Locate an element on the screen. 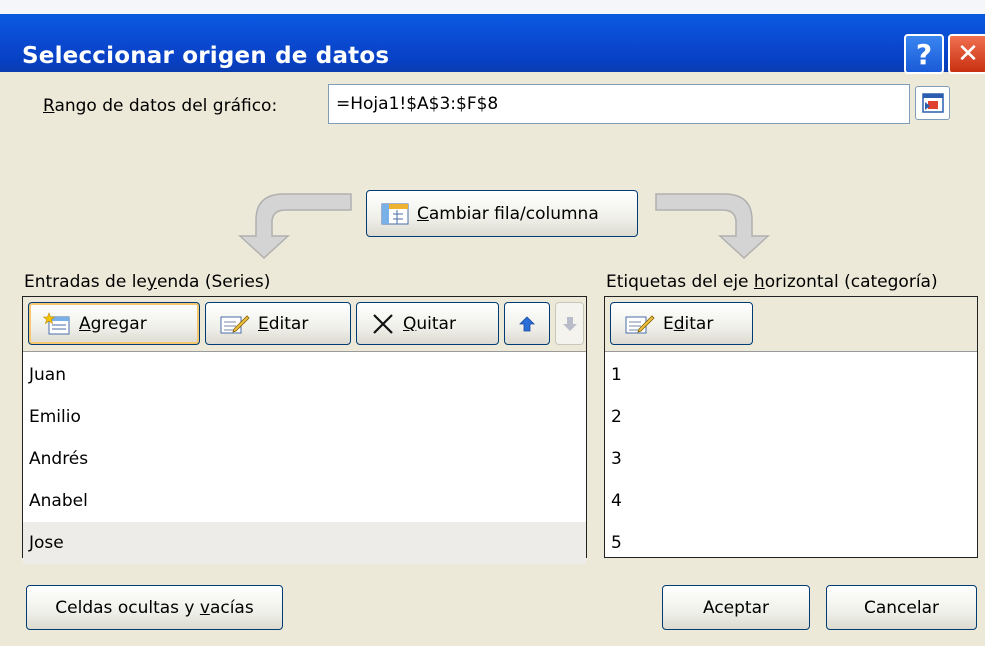 Image resolution: width=985 pixels, height=646 pixels. hidden-empty-cells-label: Celdas ocultas y vacías is located at coordinates (154, 607).